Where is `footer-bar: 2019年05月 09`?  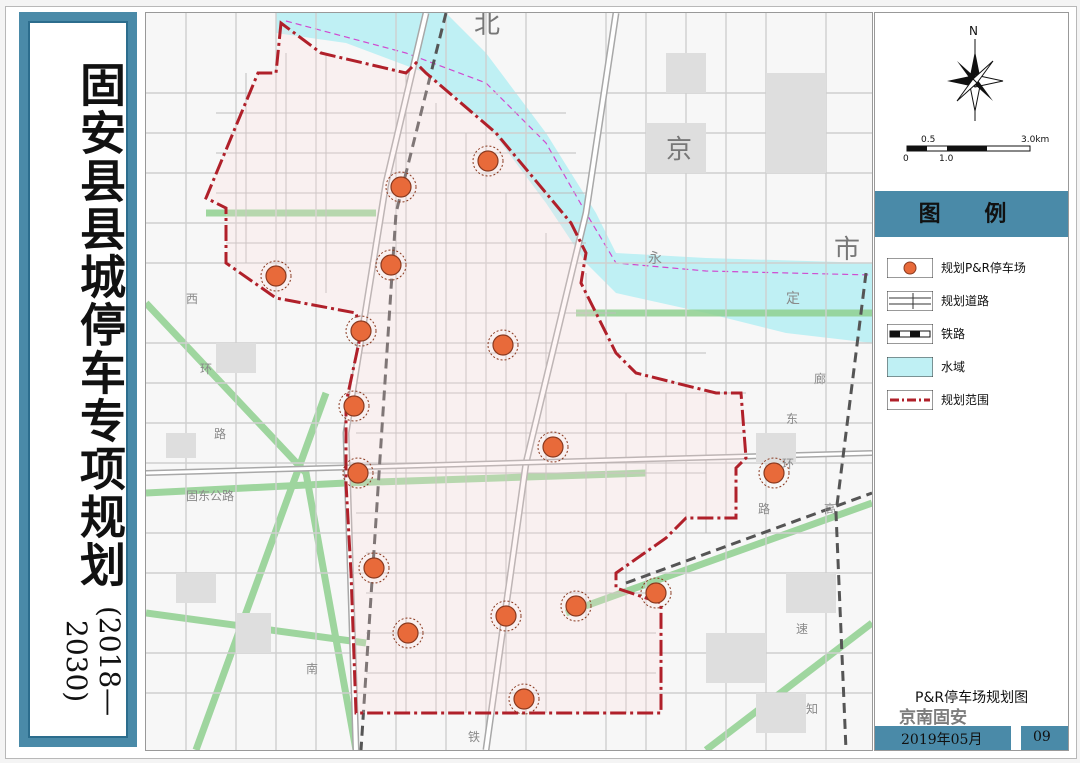 footer-bar: 2019年05月 09 is located at coordinates (971, 738).